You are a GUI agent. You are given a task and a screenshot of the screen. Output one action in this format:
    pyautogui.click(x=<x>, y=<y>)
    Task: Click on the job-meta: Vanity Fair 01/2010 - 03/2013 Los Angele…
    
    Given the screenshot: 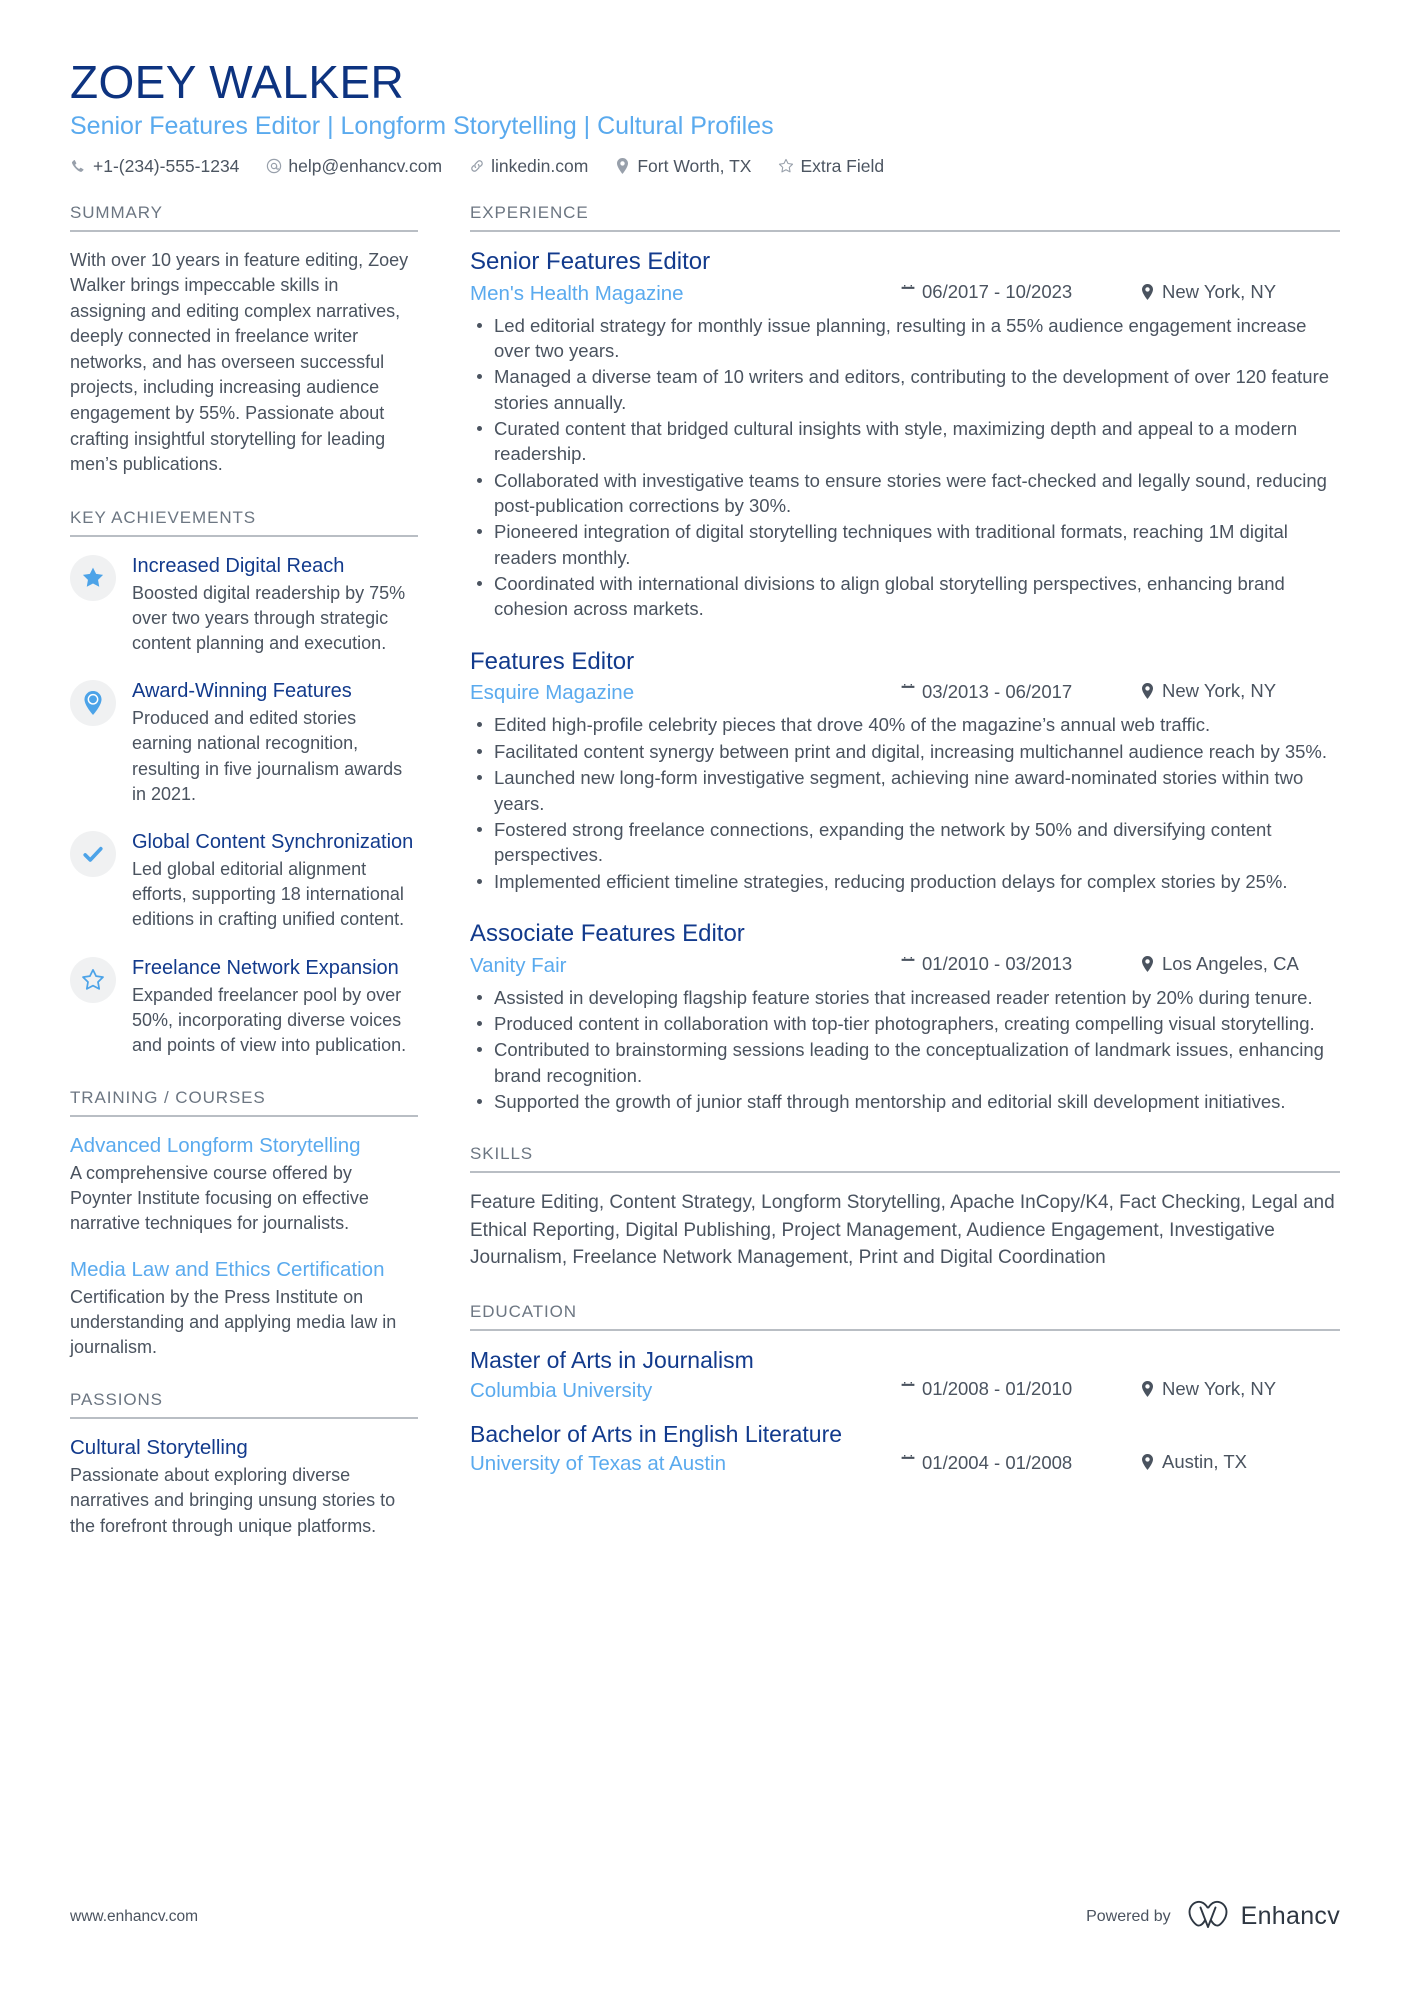 What is the action you would take?
    pyautogui.click(x=905, y=965)
    